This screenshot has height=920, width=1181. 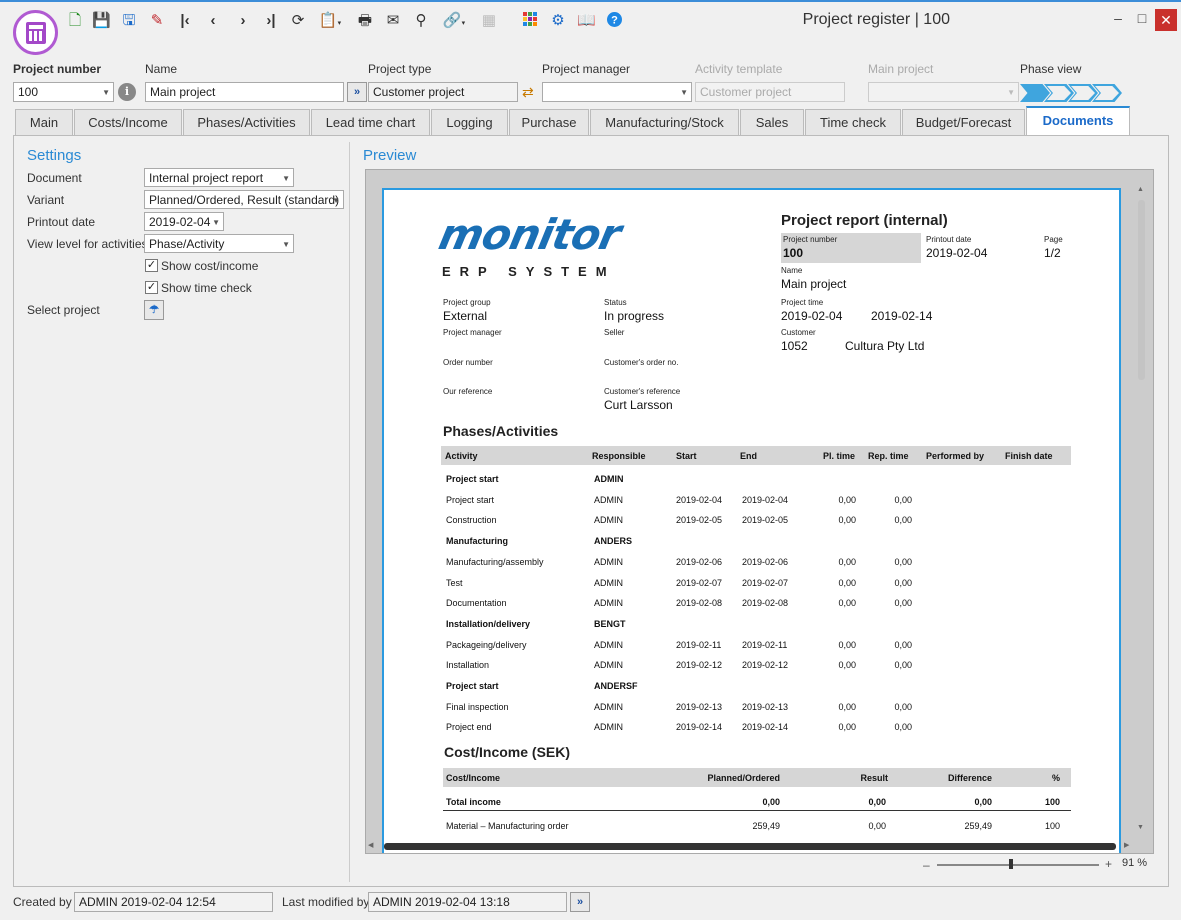 I want to click on row-activity: Project start, so click(x=472, y=686).